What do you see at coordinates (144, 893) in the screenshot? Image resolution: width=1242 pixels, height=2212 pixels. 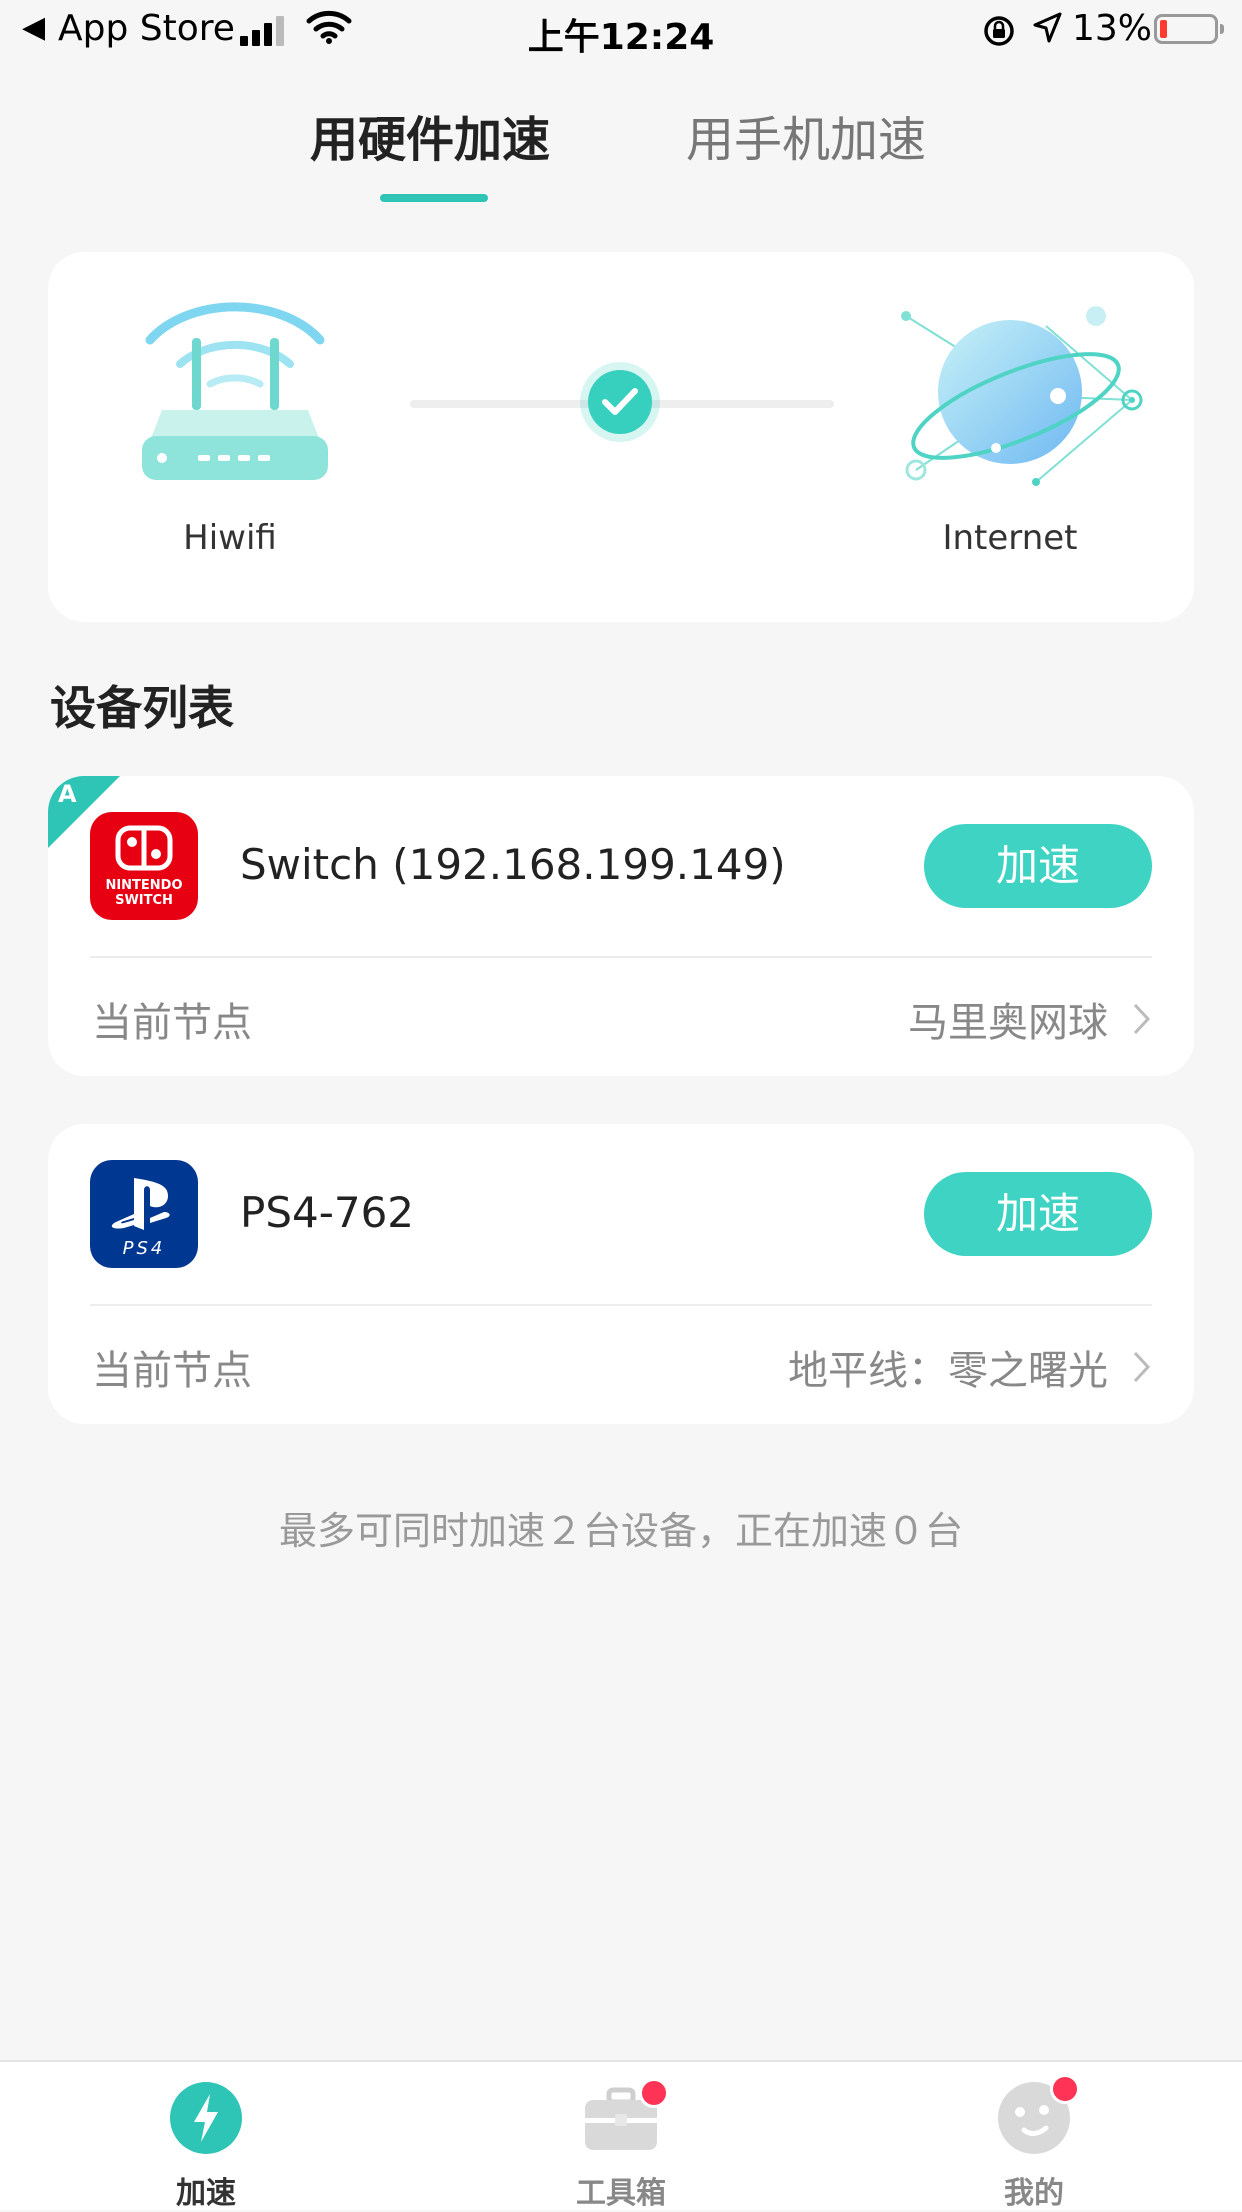 I see `switch-logo-text: NINTENDO SWITCH` at bounding box center [144, 893].